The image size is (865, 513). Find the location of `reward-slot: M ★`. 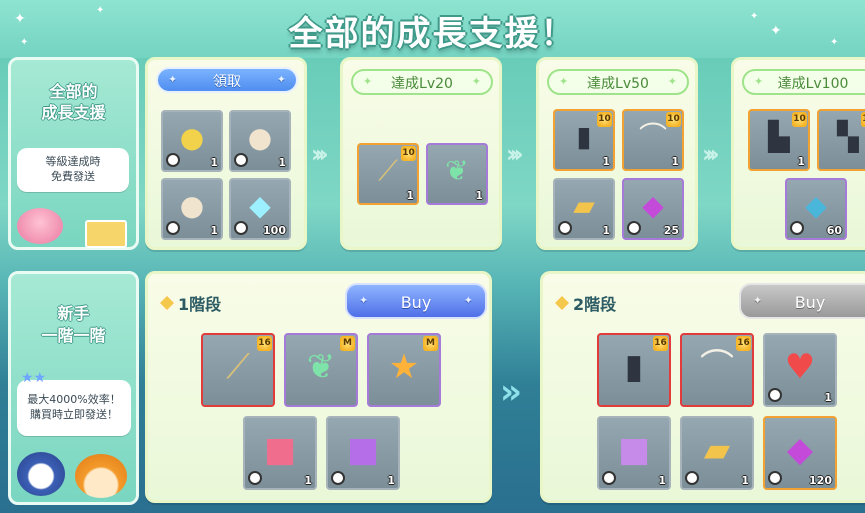

reward-slot: M ★ is located at coordinates (404, 370).